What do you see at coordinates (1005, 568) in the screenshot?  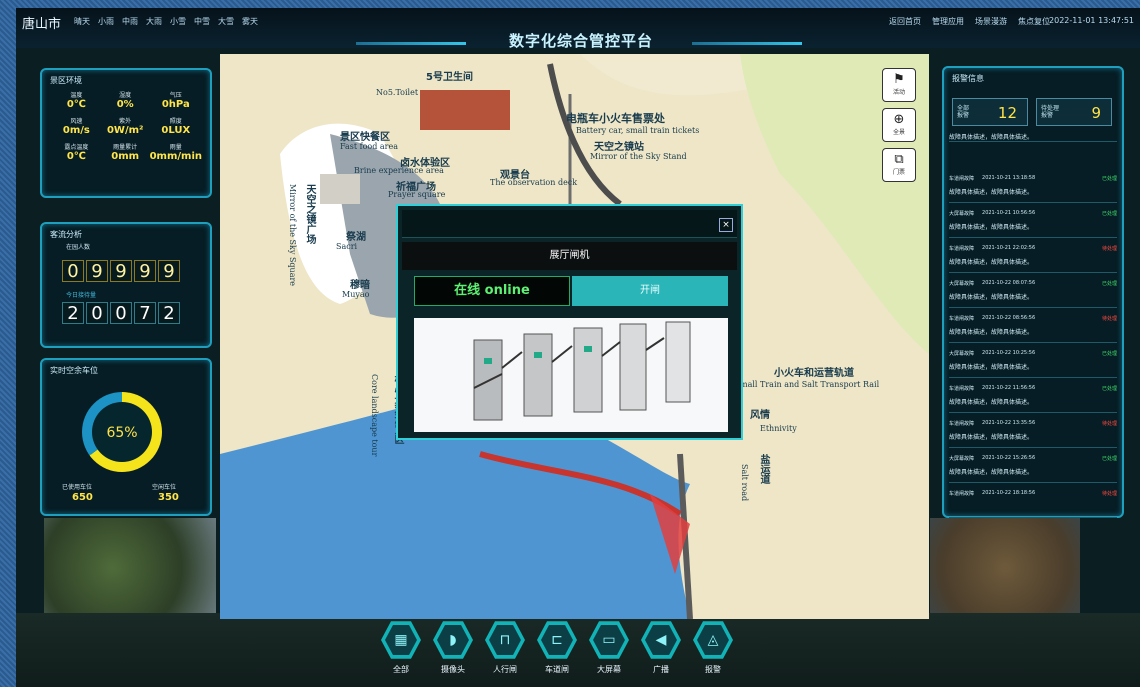 I see `aerial-photo-right` at bounding box center [1005, 568].